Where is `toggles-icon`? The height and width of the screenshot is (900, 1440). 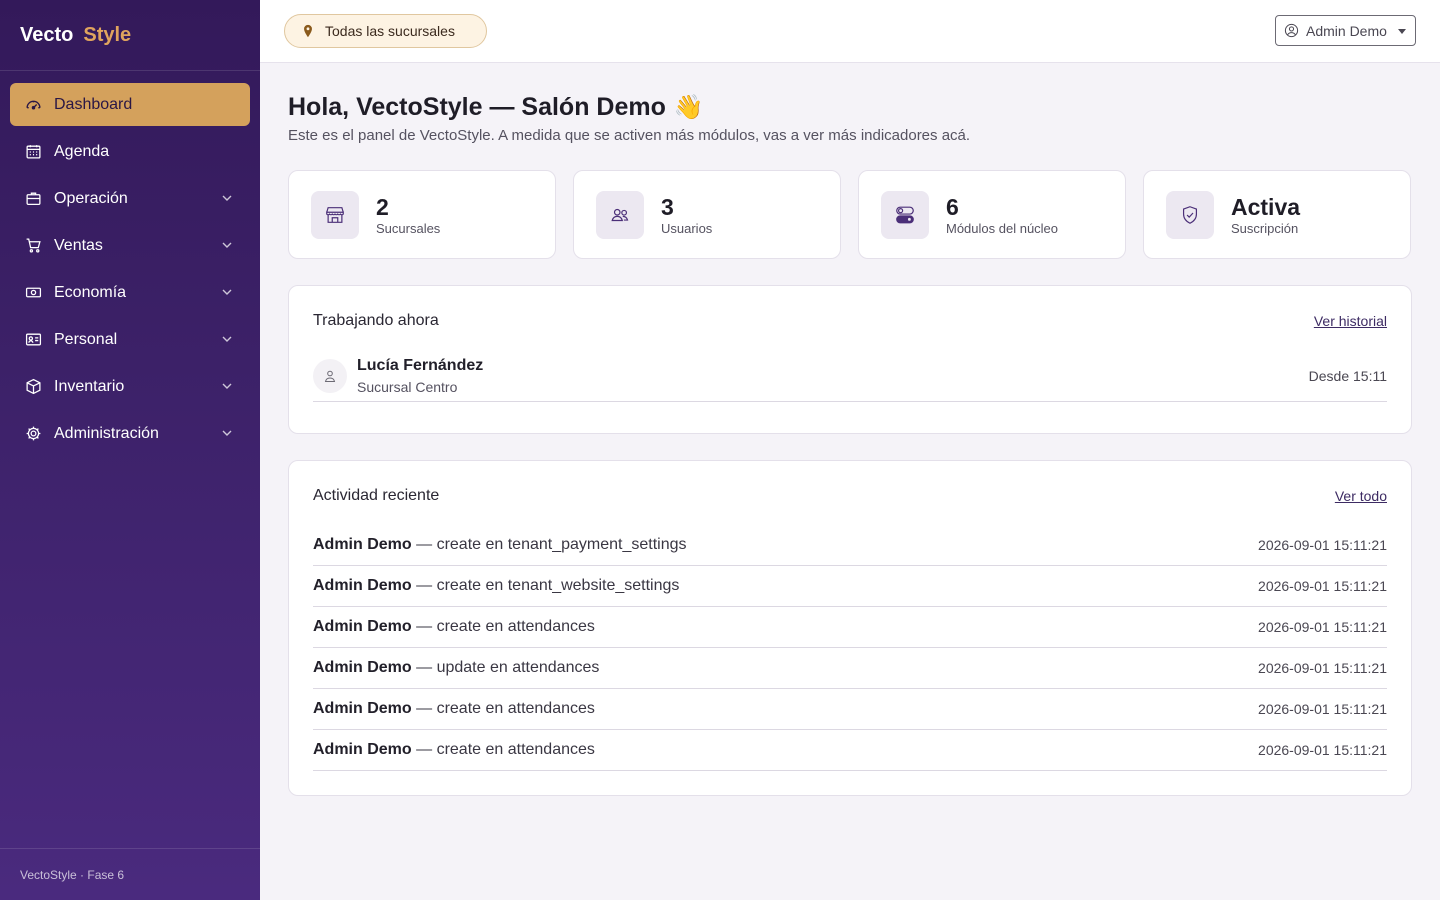
toggles-icon is located at coordinates (905, 214).